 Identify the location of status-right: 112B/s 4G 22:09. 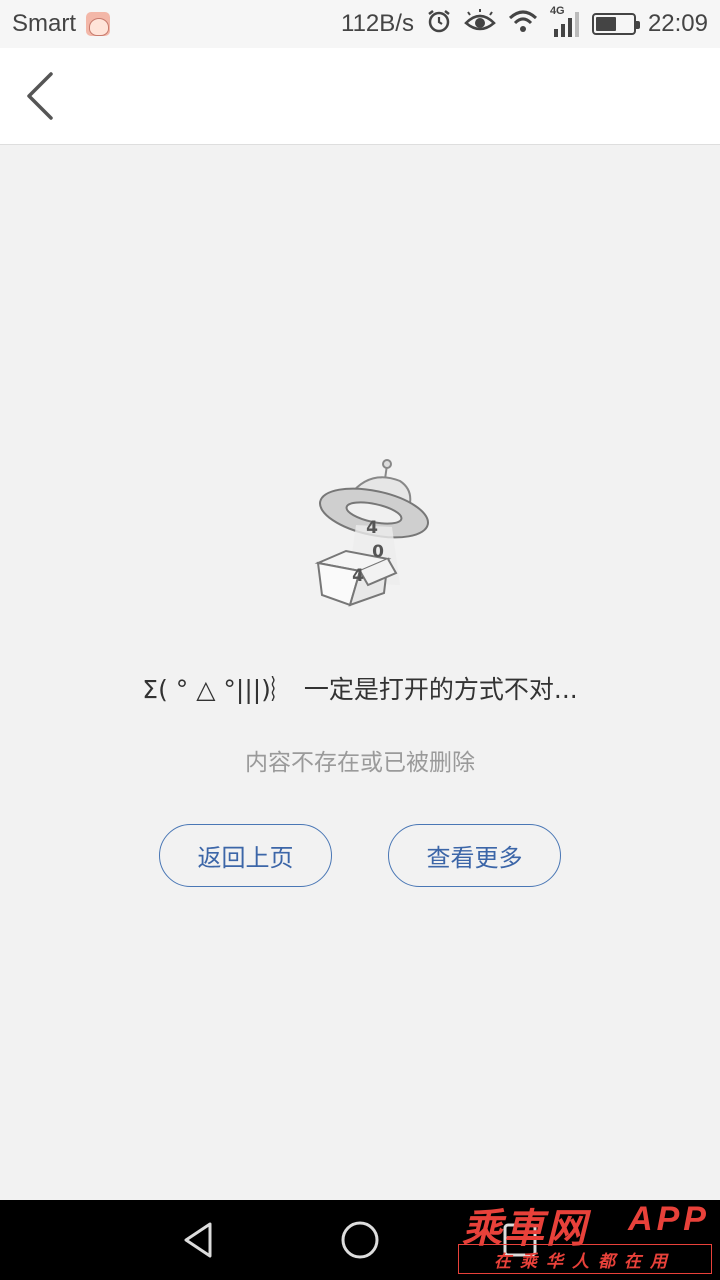
(524, 24).